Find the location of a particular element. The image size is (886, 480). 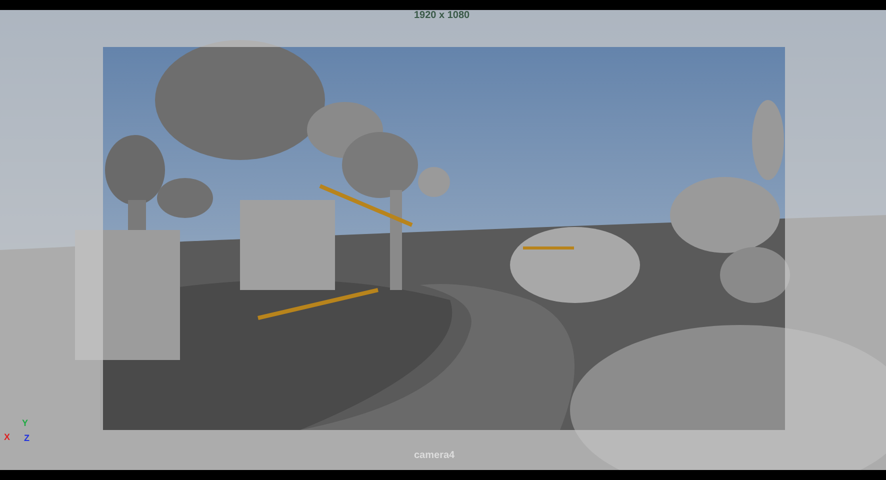

axis-label: X is located at coordinates (7, 437).